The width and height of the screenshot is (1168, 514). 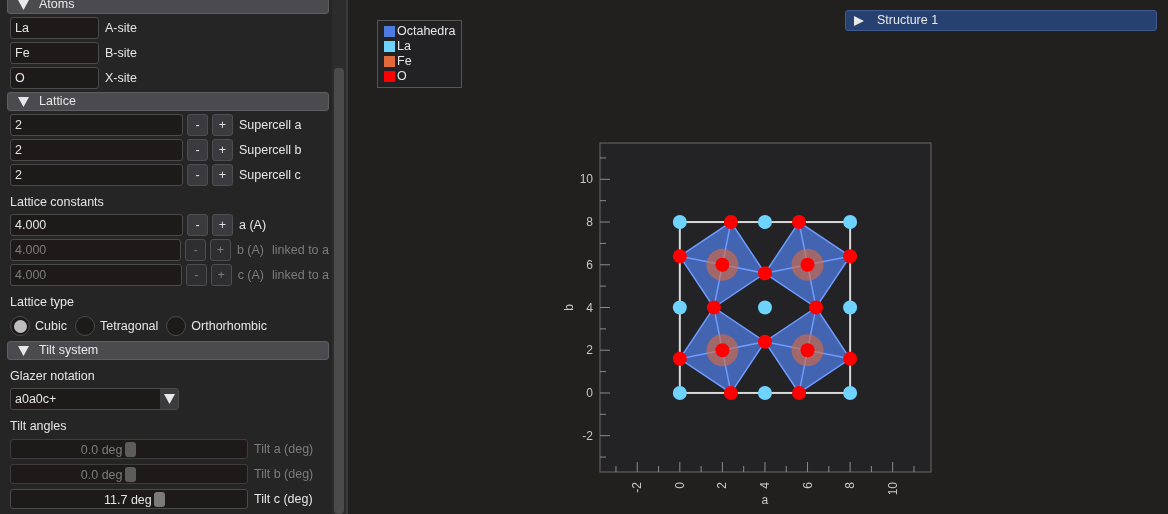 I want to click on text-field: Fe, so click(x=54, y=53).